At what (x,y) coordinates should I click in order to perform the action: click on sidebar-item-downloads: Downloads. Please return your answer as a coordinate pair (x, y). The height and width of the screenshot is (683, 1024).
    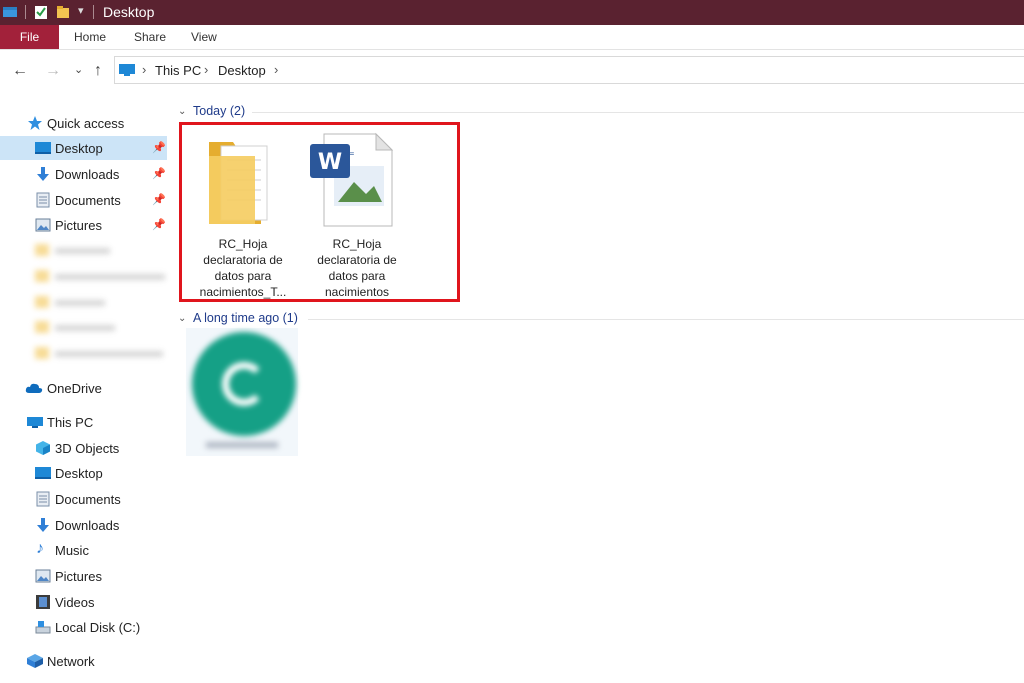
    Looking at the image, I should click on (83, 525).